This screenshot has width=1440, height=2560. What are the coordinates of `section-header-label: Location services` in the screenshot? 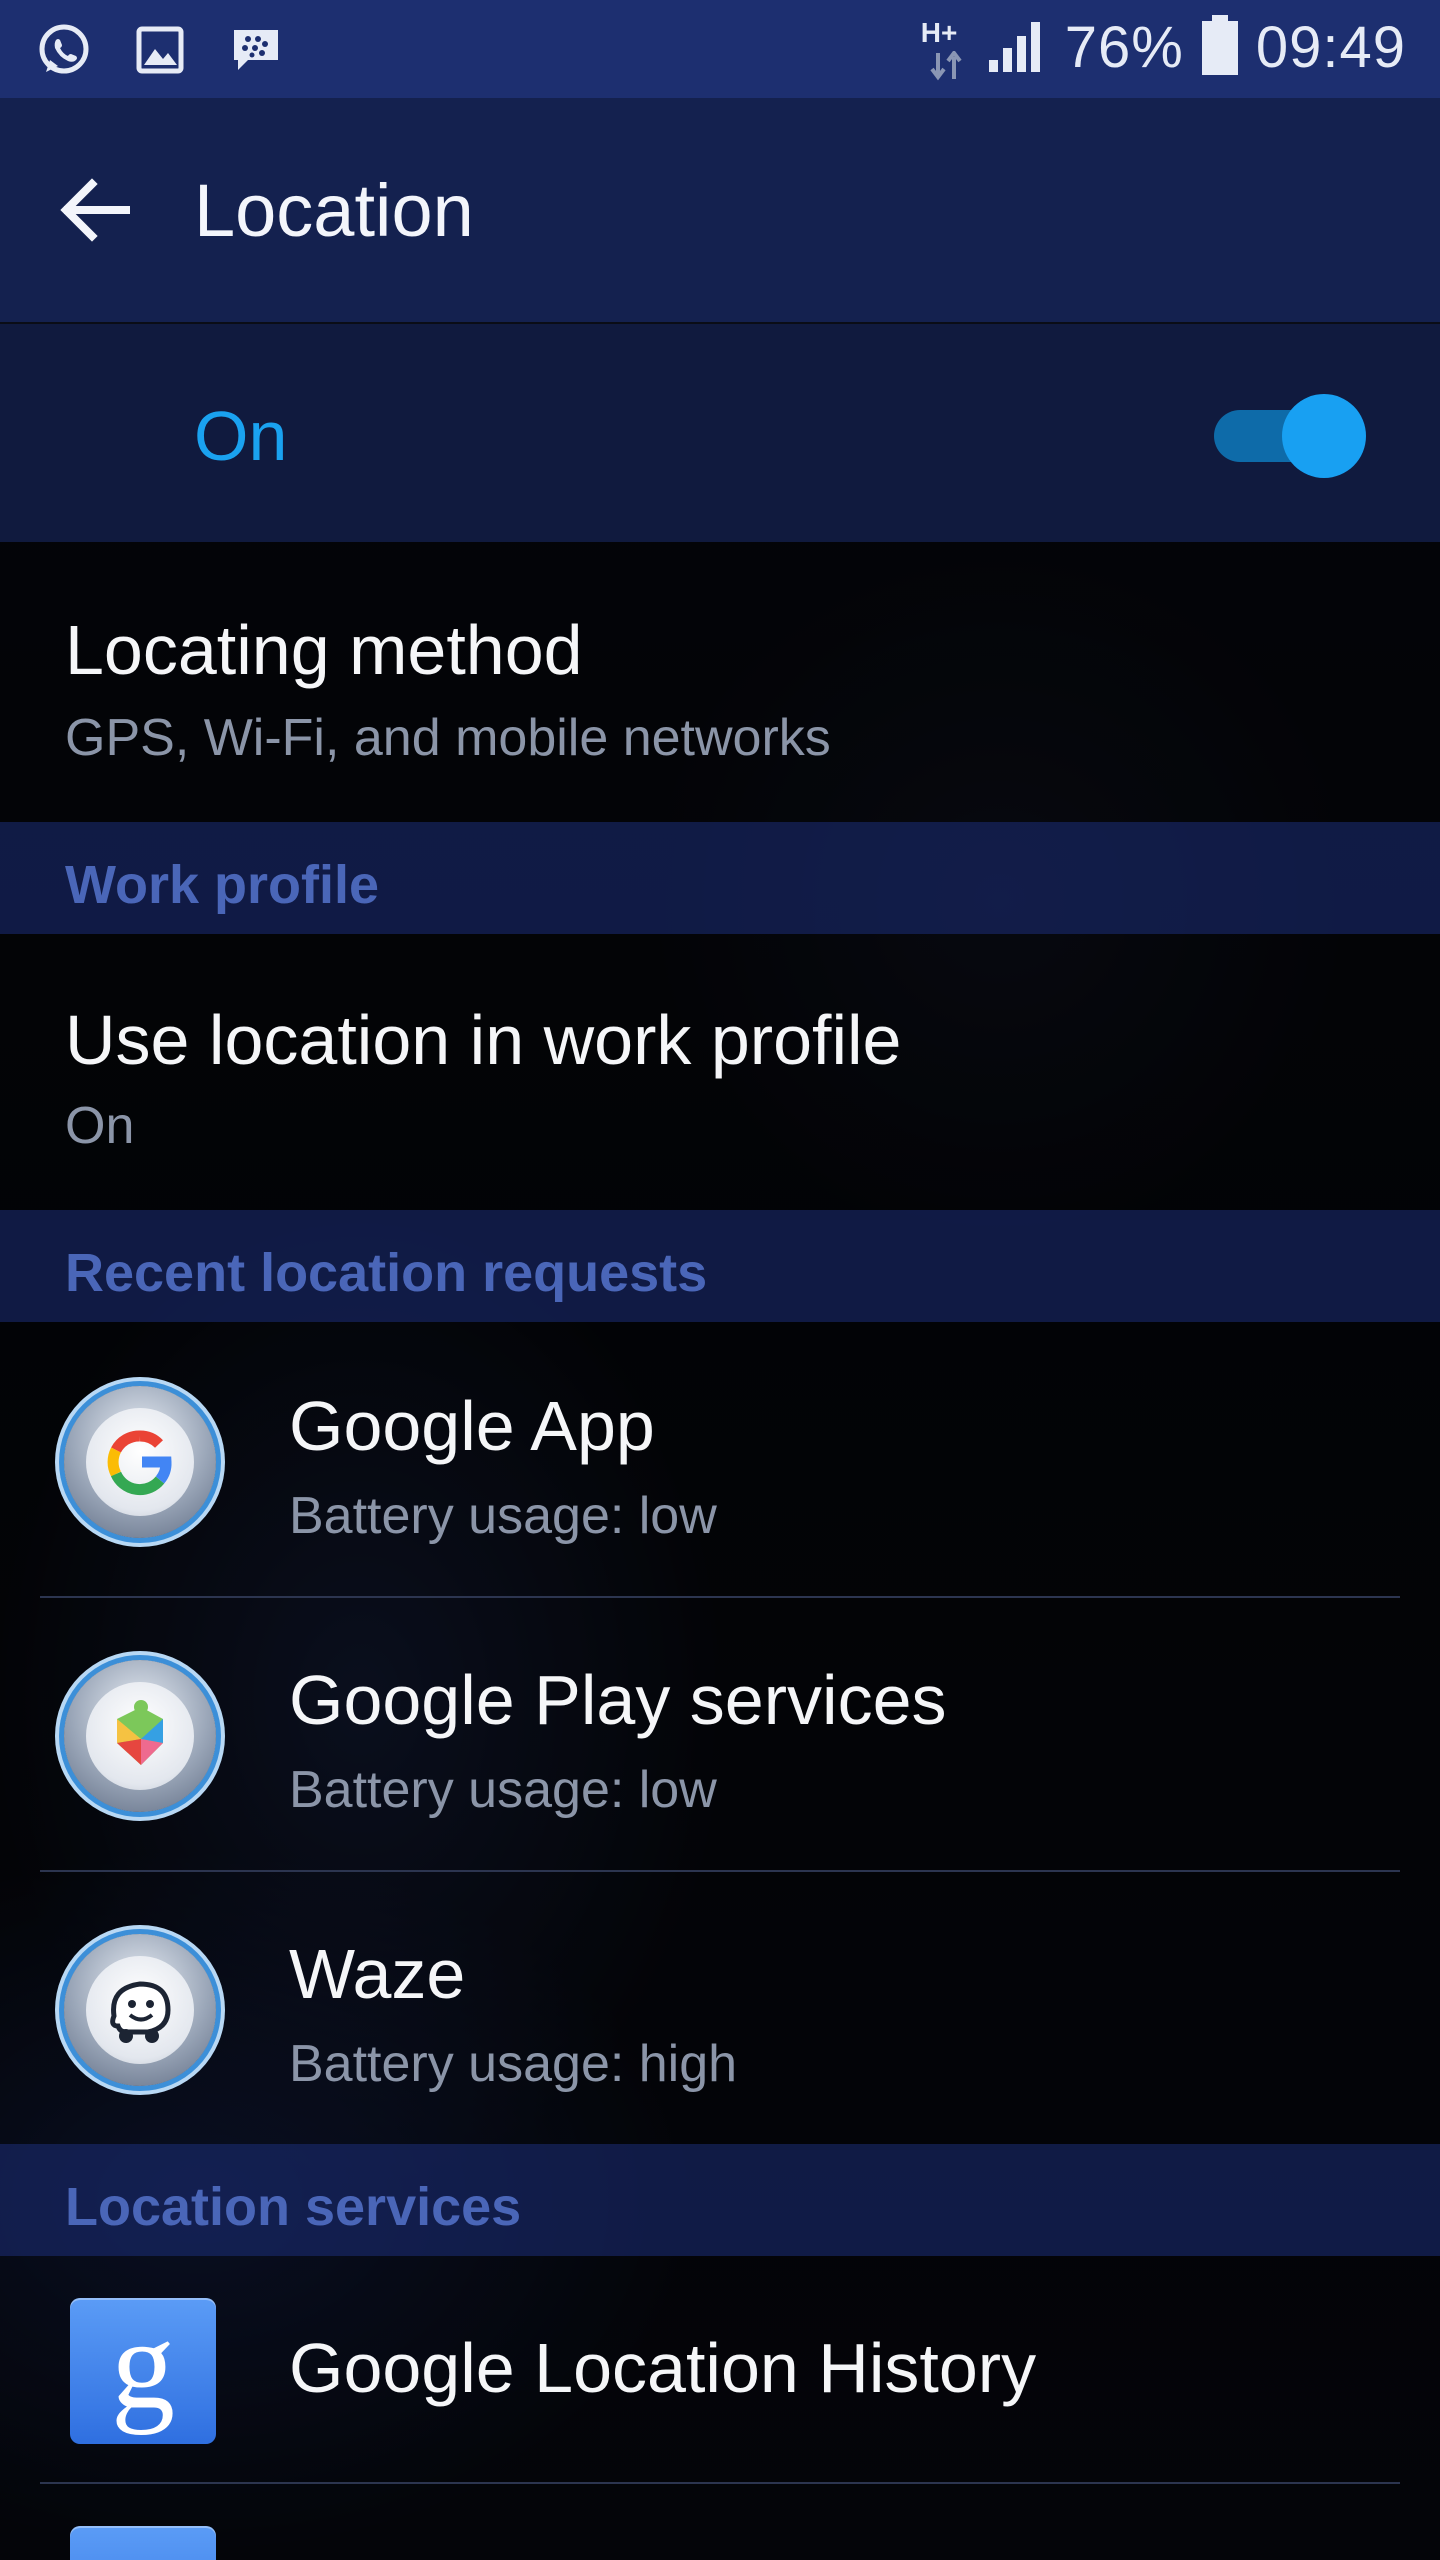 It's located at (293, 2207).